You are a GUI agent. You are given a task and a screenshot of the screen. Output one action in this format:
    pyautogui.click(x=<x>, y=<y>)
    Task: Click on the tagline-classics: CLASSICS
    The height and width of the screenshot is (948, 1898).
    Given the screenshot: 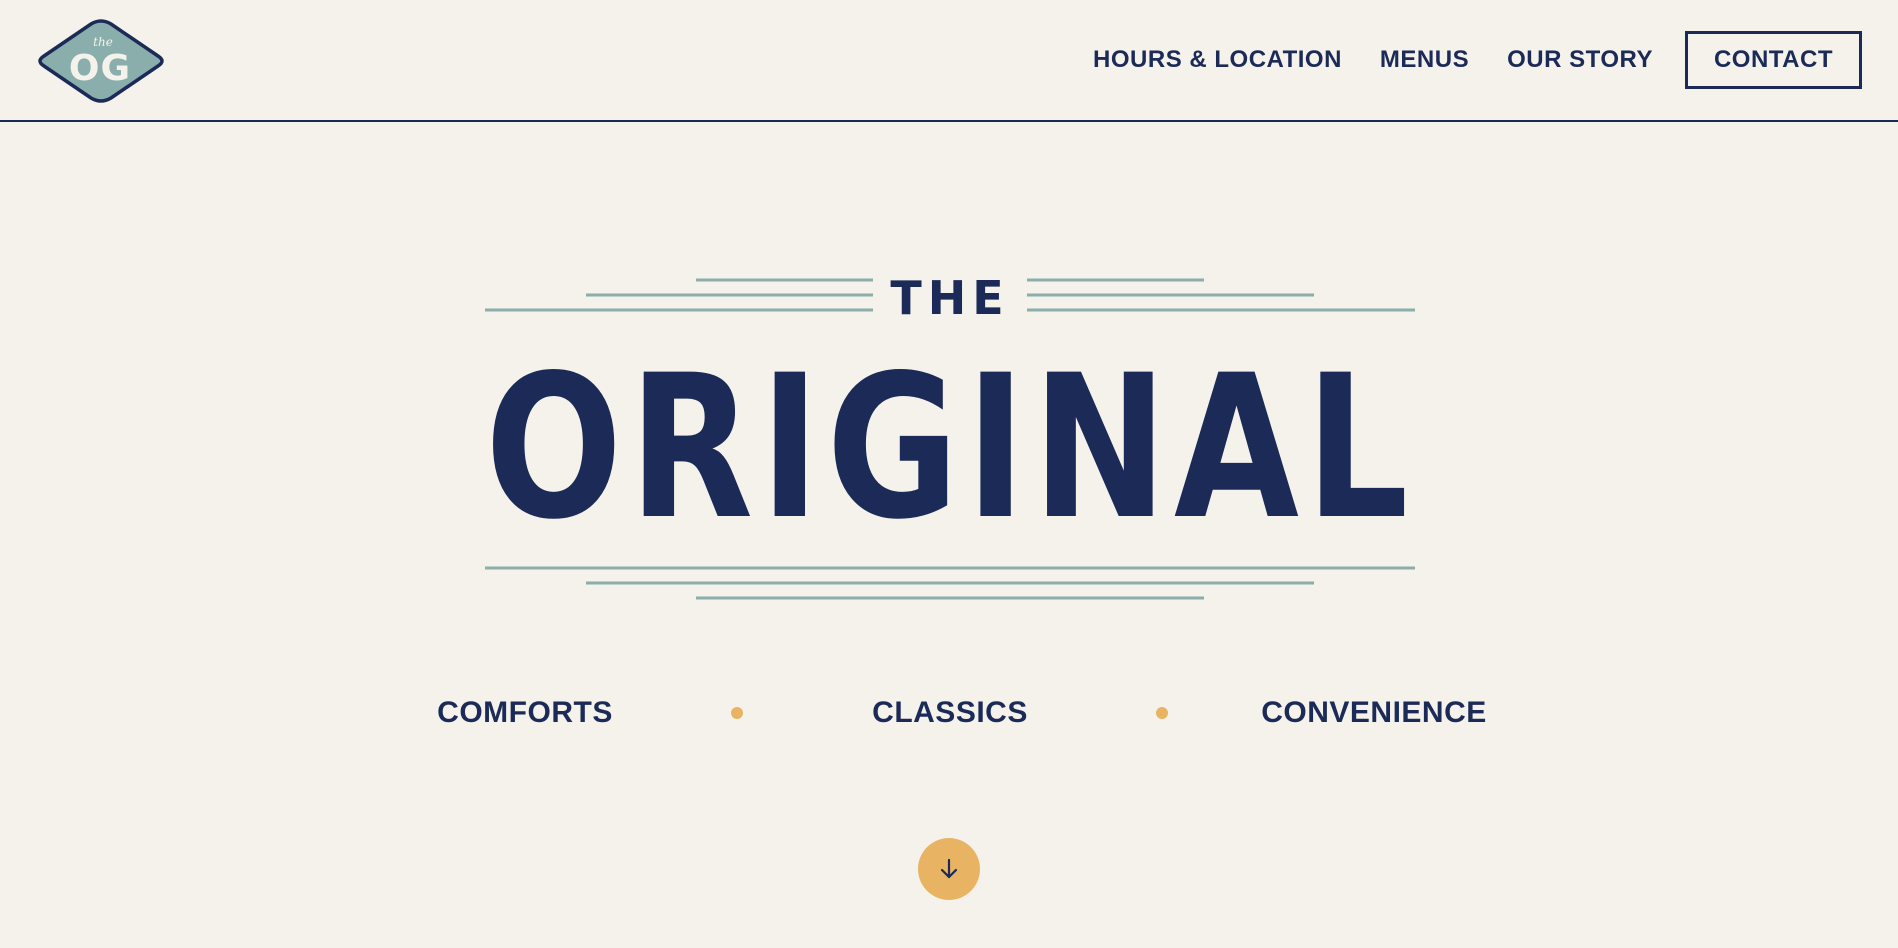 What is the action you would take?
    pyautogui.click(x=950, y=712)
    